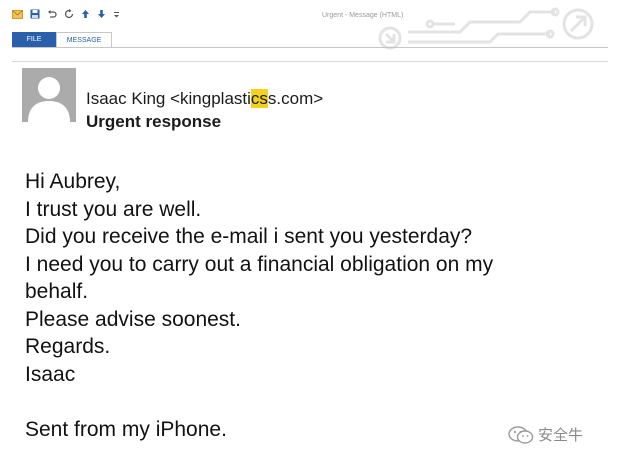 Image resolution: width=620 pixels, height=465 pixels. Describe the element at coordinates (49, 99) in the screenshot. I see `person-silhouette-icon` at that location.